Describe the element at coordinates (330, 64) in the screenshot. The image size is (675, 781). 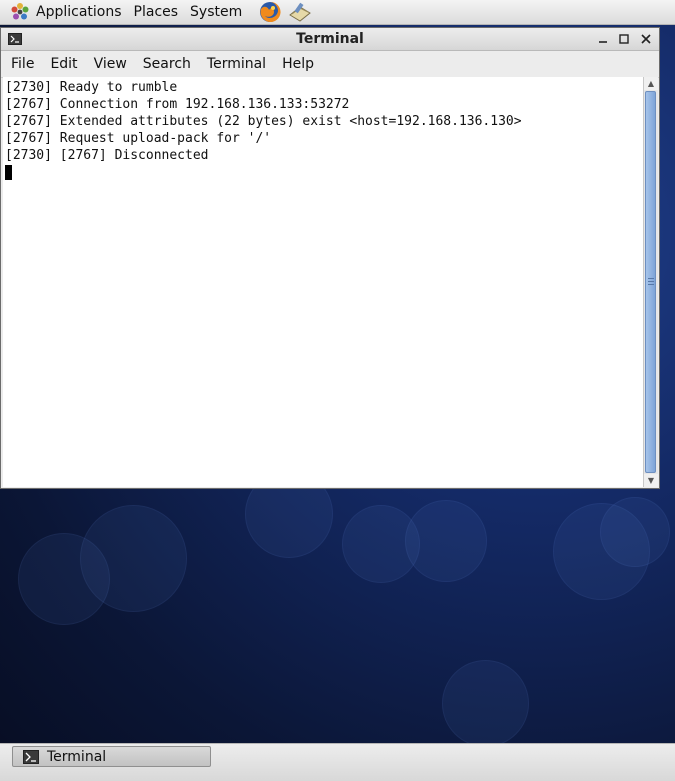
I see `menubar: File Edit View Search Terminal Help` at that location.